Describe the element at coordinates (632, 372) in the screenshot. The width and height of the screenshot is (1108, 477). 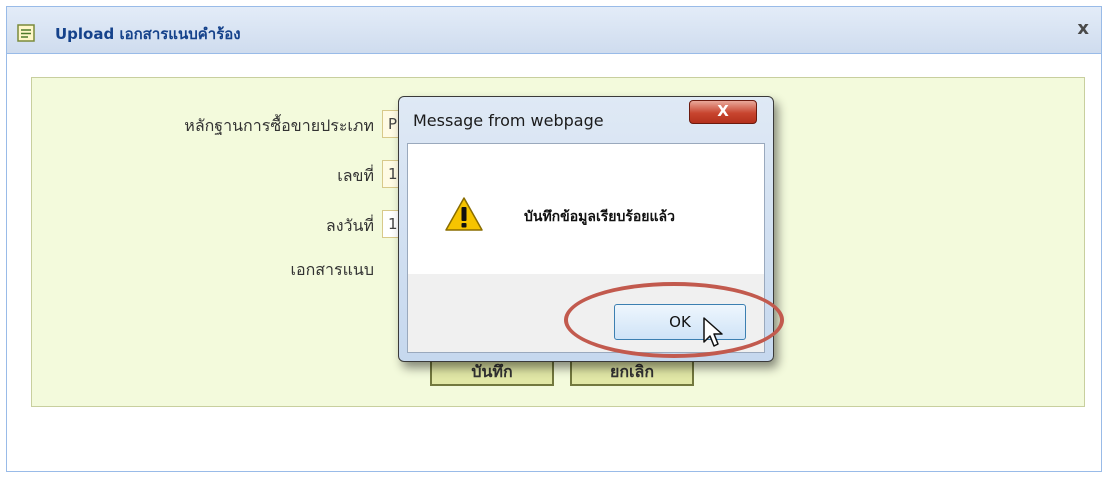
I see `cancel-button: ยกเลิก` at that location.